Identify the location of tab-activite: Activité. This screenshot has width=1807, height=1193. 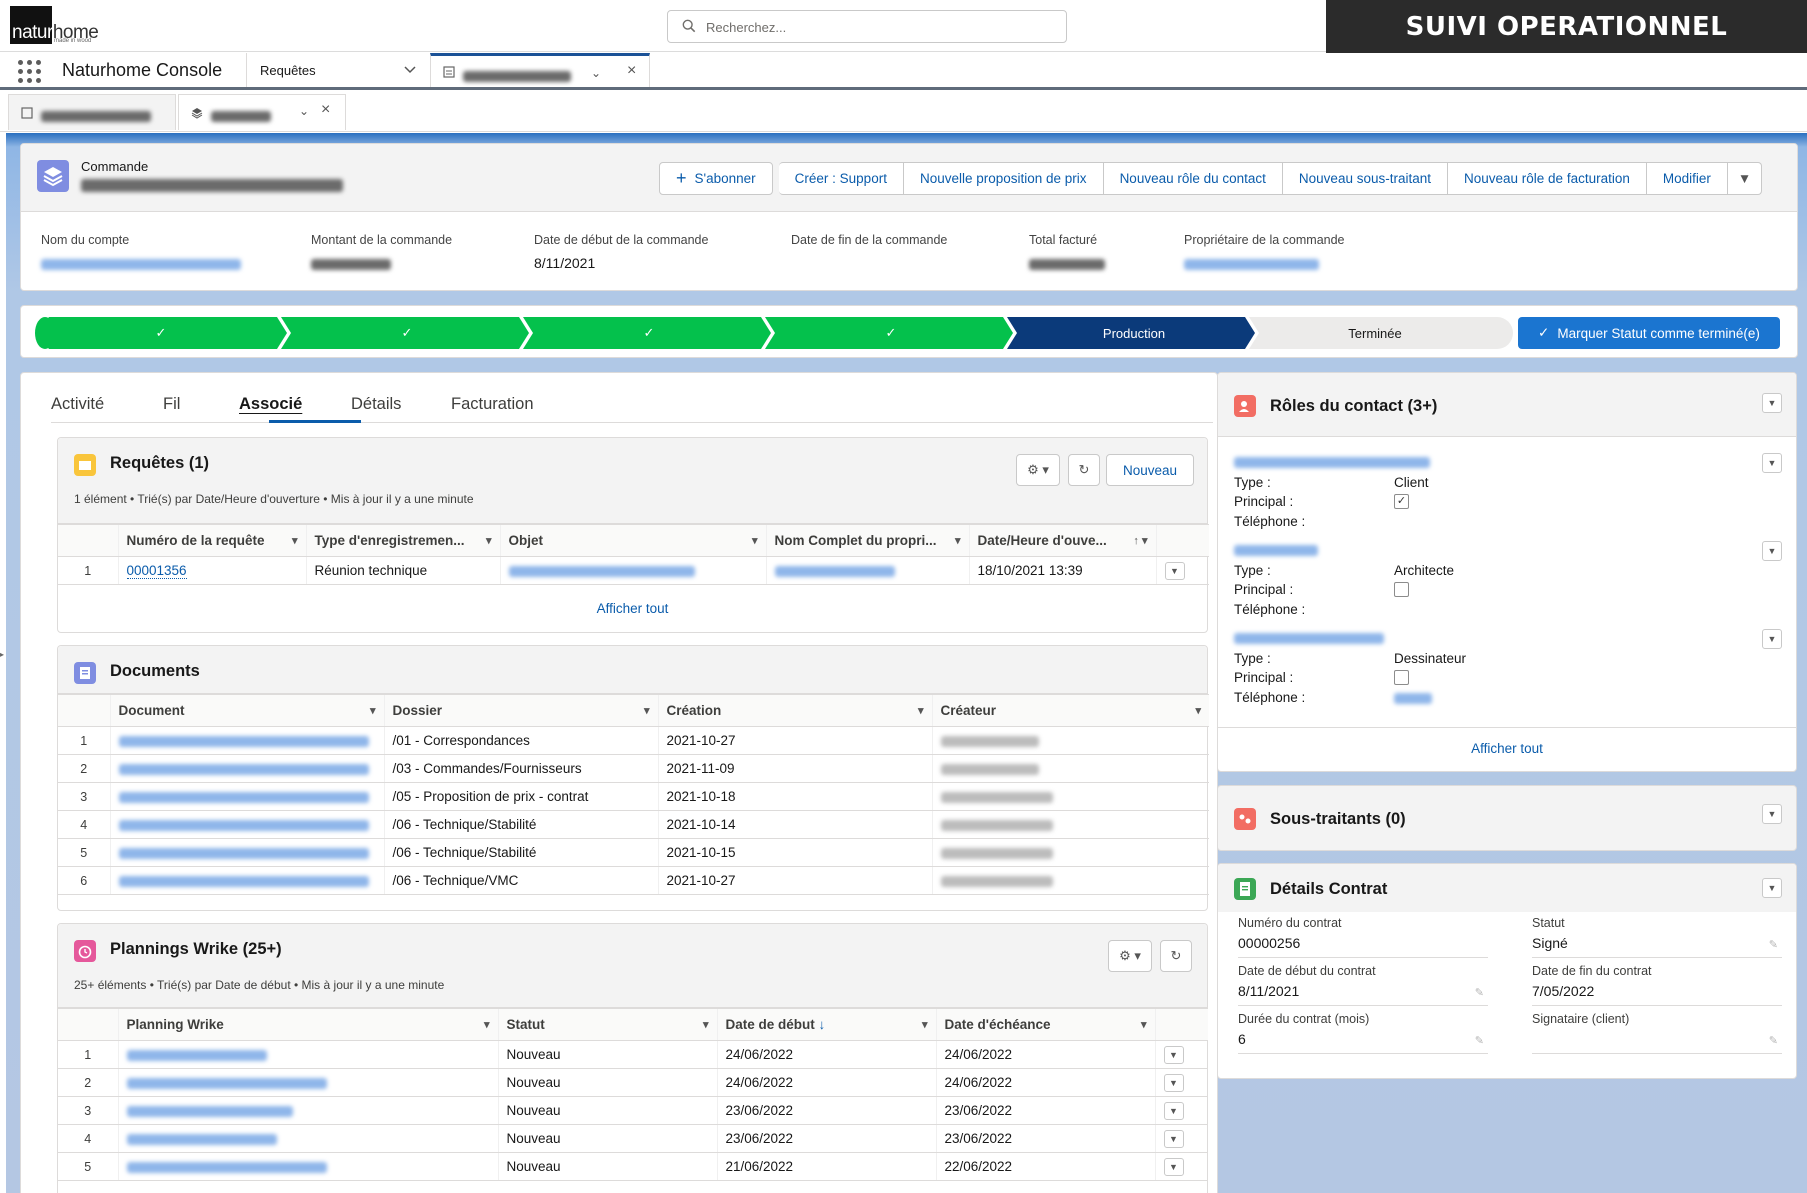
(77, 404).